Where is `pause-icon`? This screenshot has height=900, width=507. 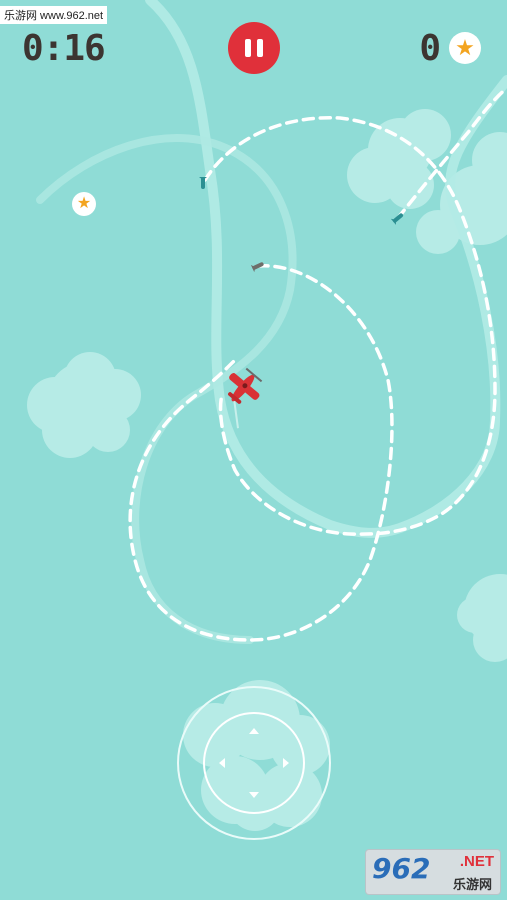
pause-icon is located at coordinates (248, 48).